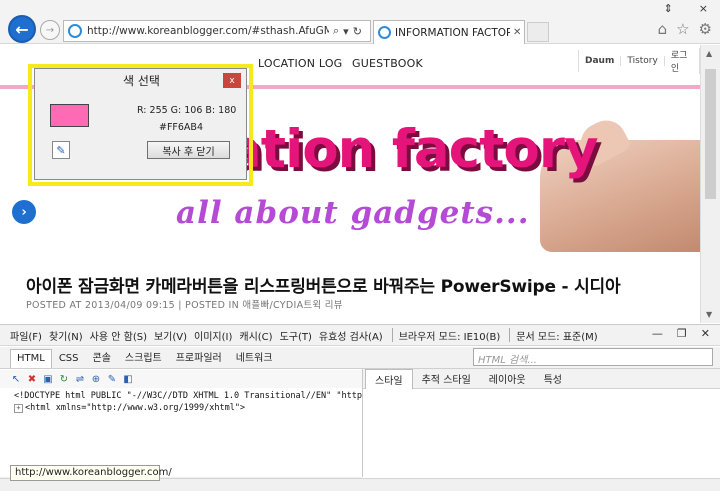 This screenshot has height=491, width=720. Describe the element at coordinates (69, 360) in the screenshot. I see `tab-css: CSS` at that location.